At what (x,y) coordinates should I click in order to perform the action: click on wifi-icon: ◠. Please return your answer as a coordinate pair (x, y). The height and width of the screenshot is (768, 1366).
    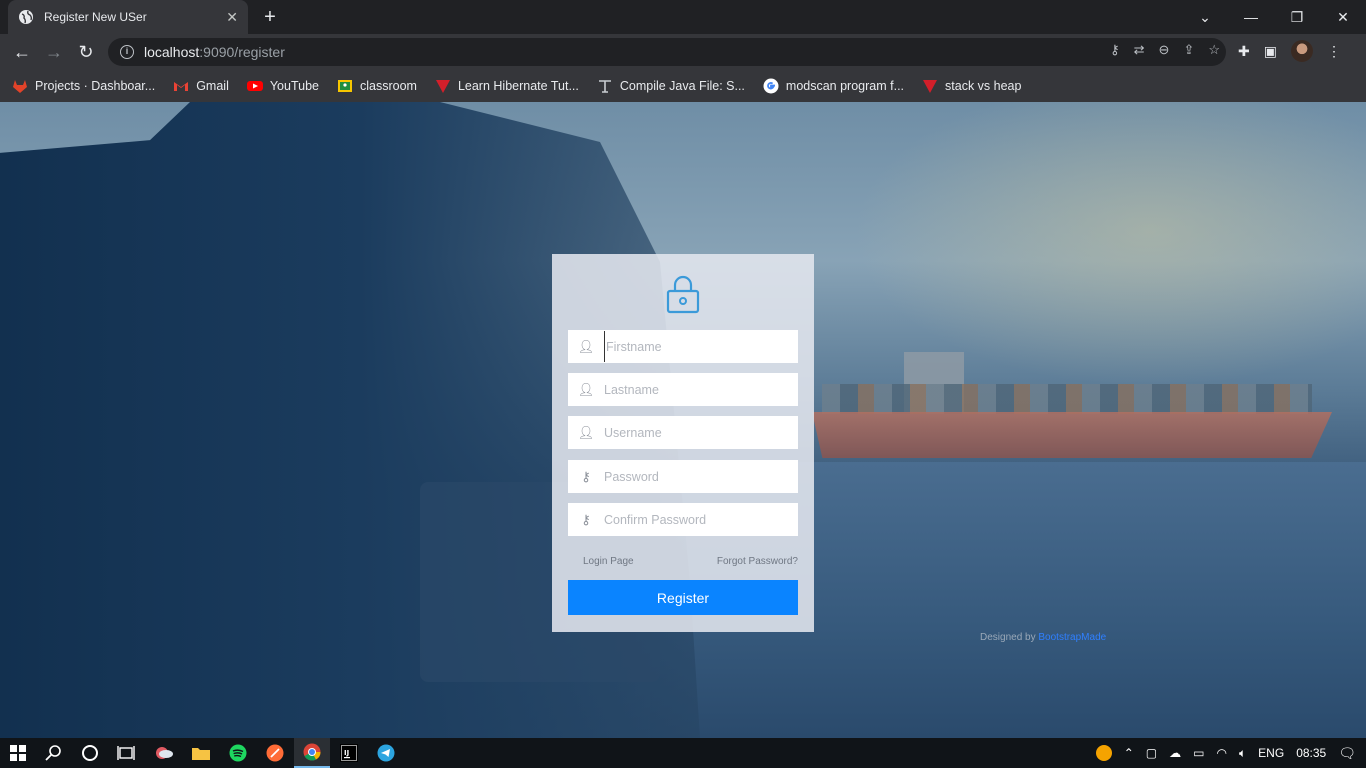
    Looking at the image, I should click on (1221, 753).